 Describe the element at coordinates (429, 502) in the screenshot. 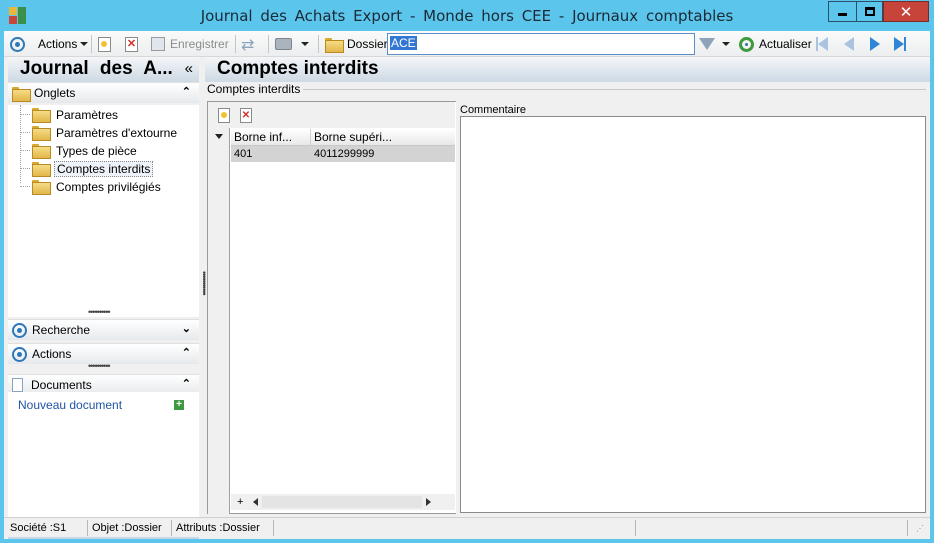

I see `scroll-right-icon` at that location.